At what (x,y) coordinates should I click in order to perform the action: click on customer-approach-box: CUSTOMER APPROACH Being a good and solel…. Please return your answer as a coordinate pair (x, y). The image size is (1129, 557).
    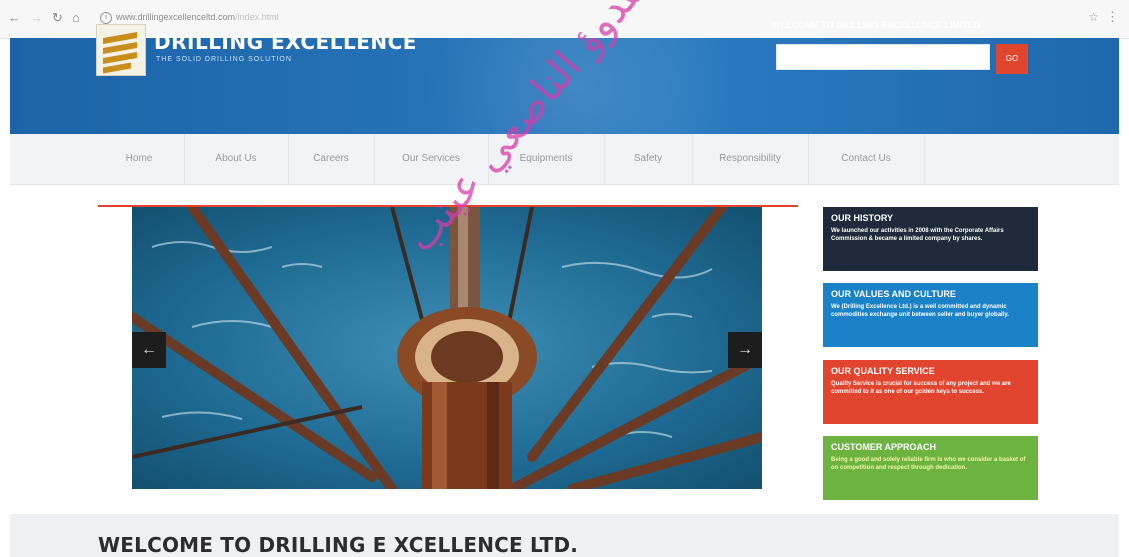
    Looking at the image, I should click on (930, 468).